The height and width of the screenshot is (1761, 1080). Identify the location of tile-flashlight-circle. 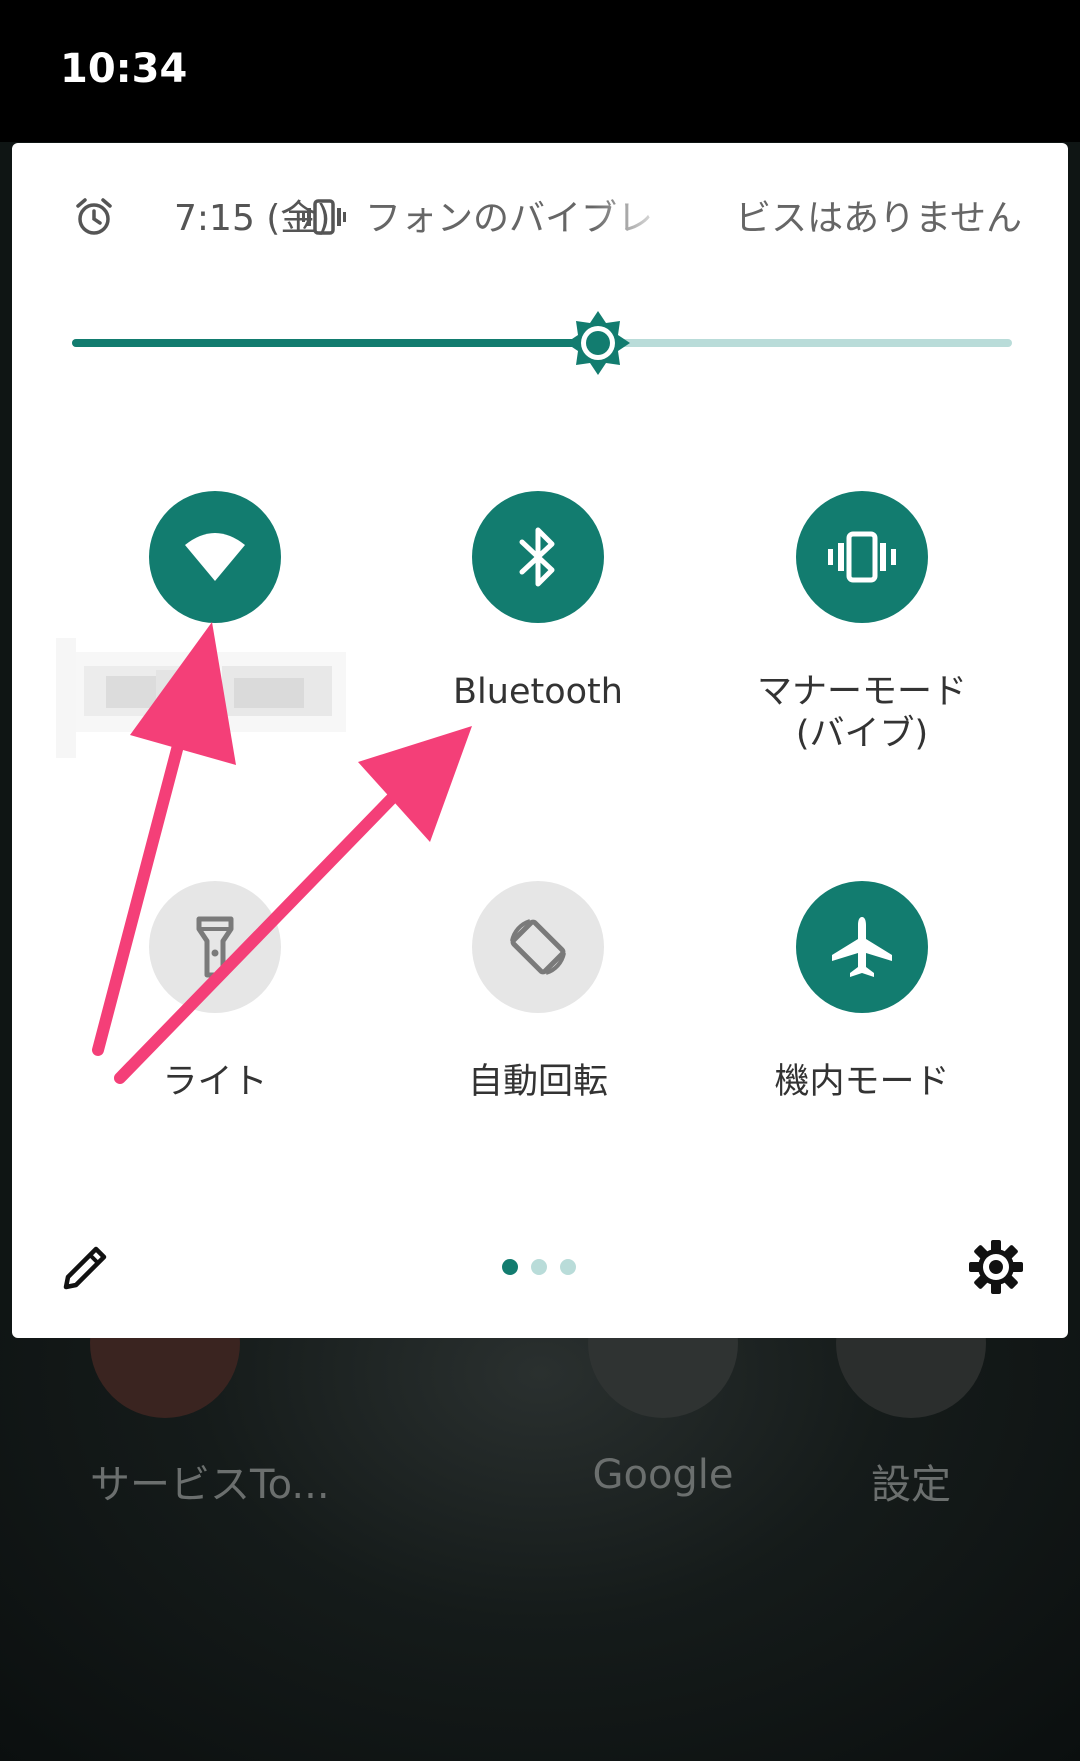
(215, 947).